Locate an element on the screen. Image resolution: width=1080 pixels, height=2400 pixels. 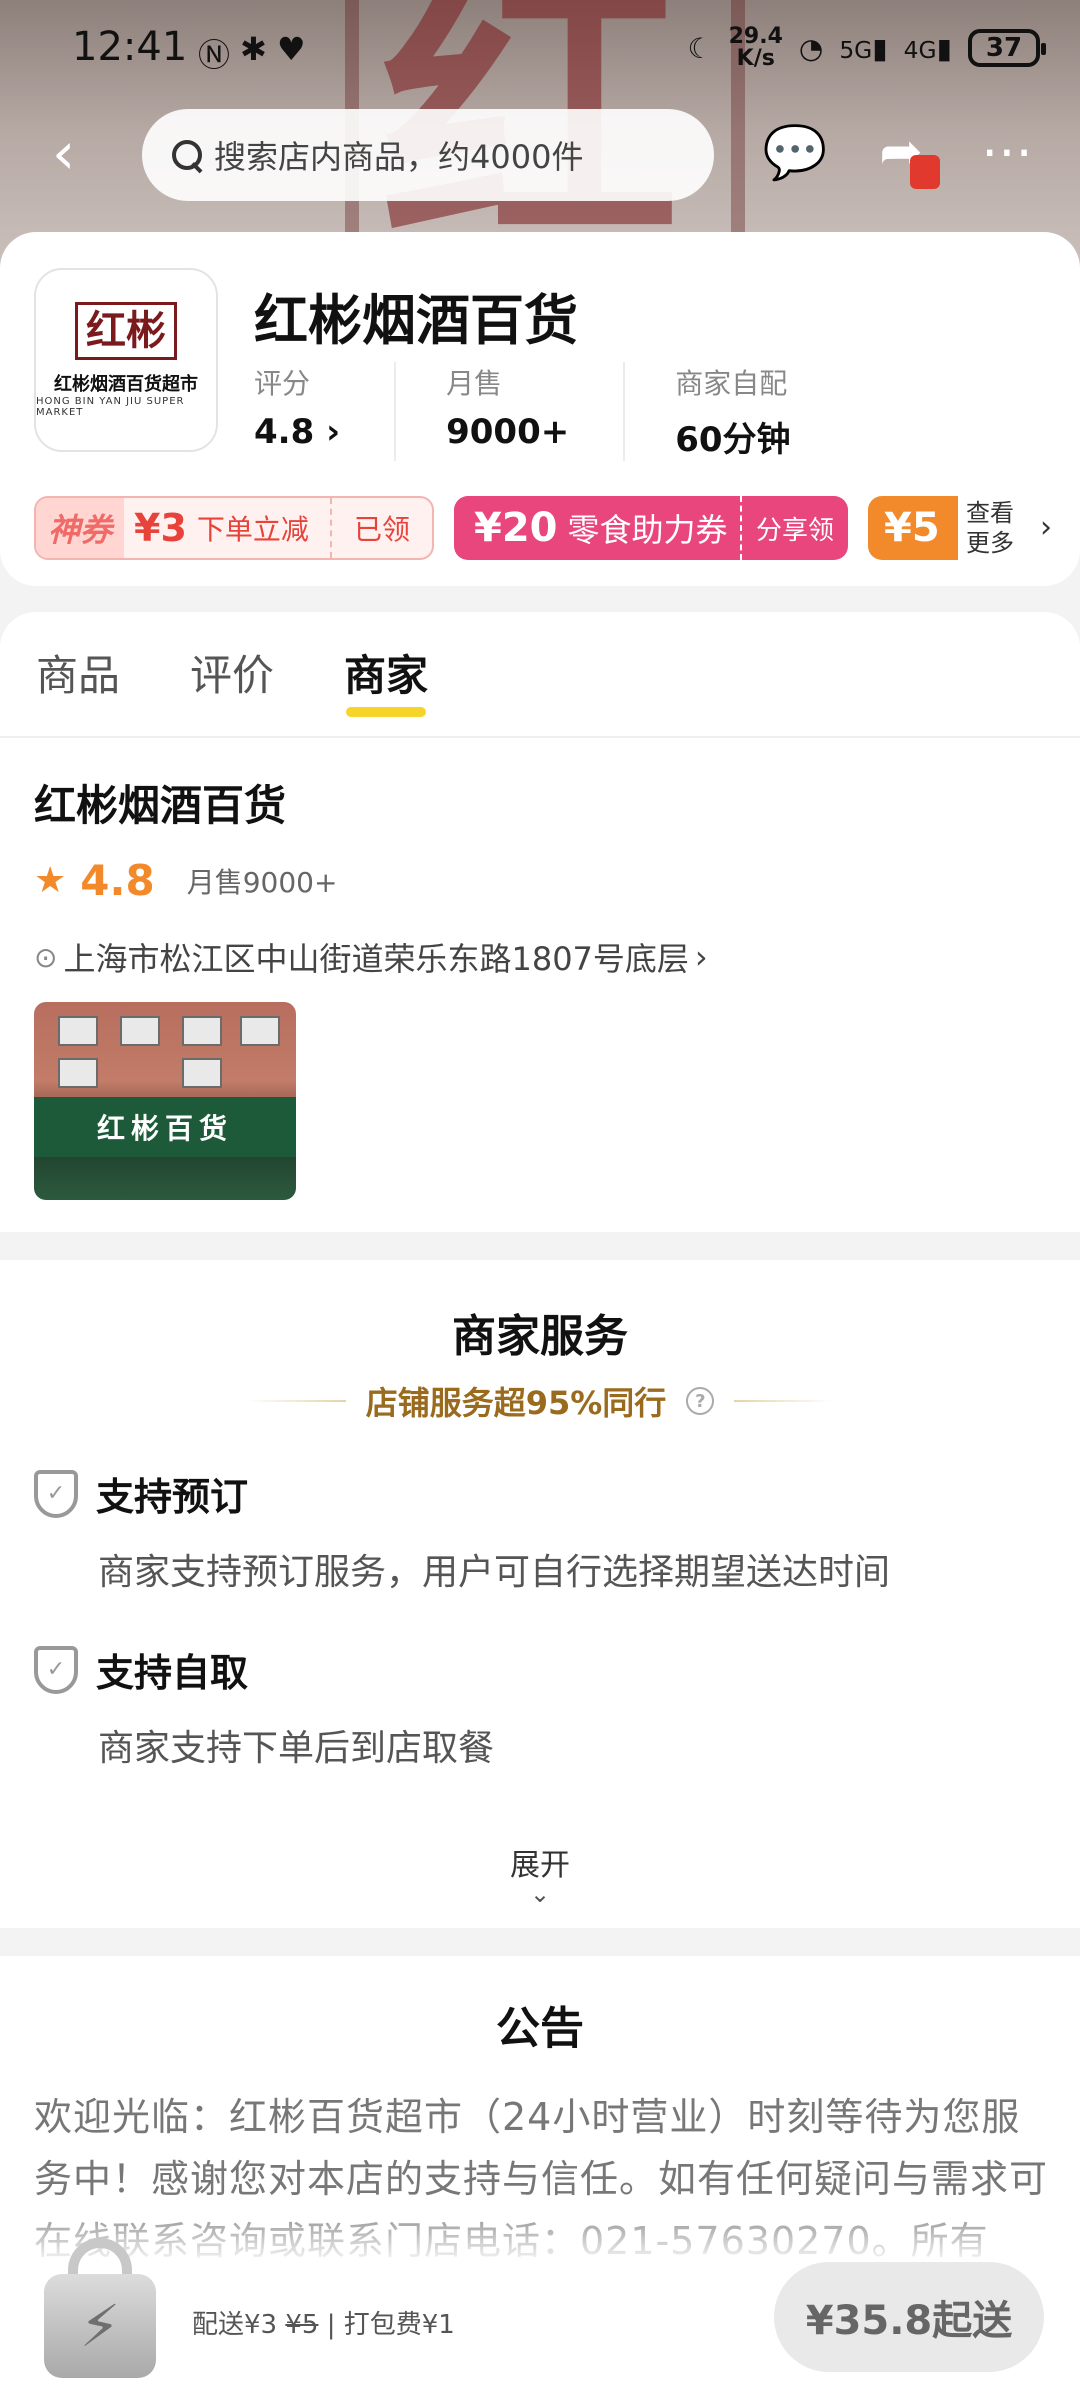
stat-rating: 评分 4.8 › is located at coordinates (325, 411).